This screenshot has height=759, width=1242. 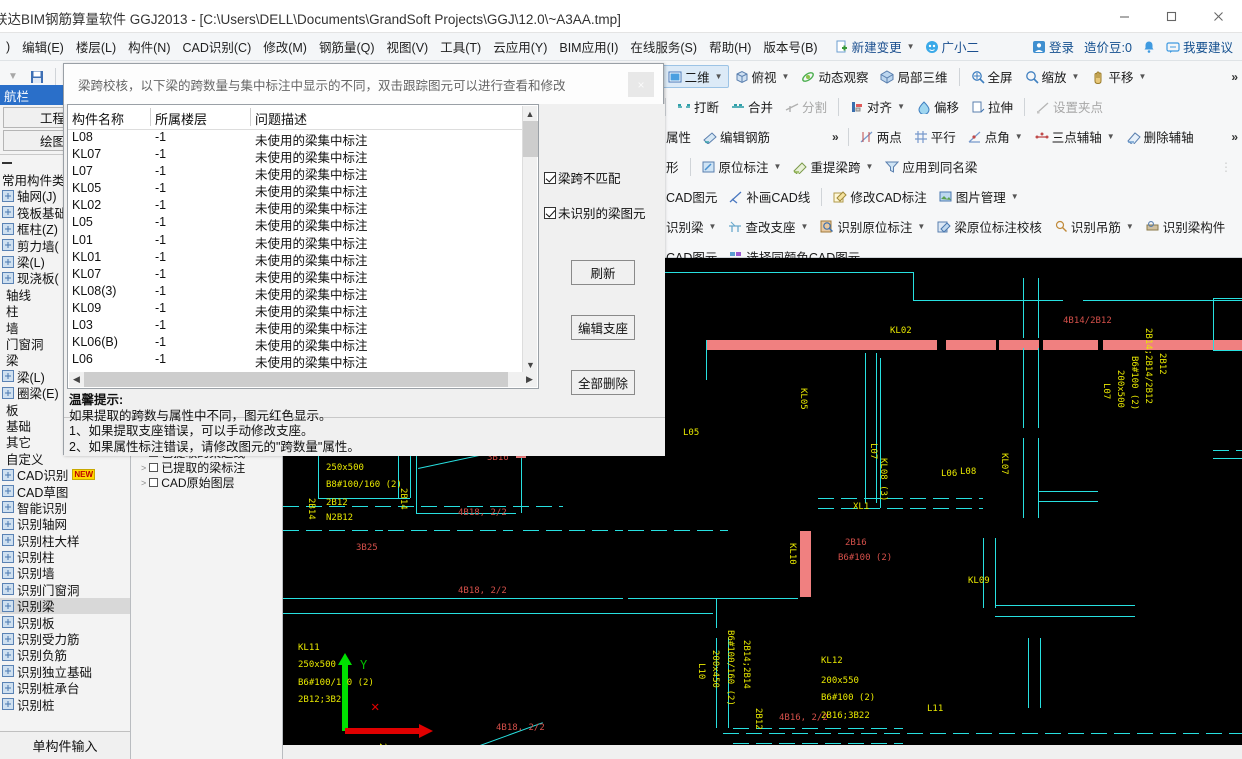 What do you see at coordinates (303, 173) in the screenshot?
I see `table-row: L07 -1 未使用的梁集中标注` at bounding box center [303, 173].